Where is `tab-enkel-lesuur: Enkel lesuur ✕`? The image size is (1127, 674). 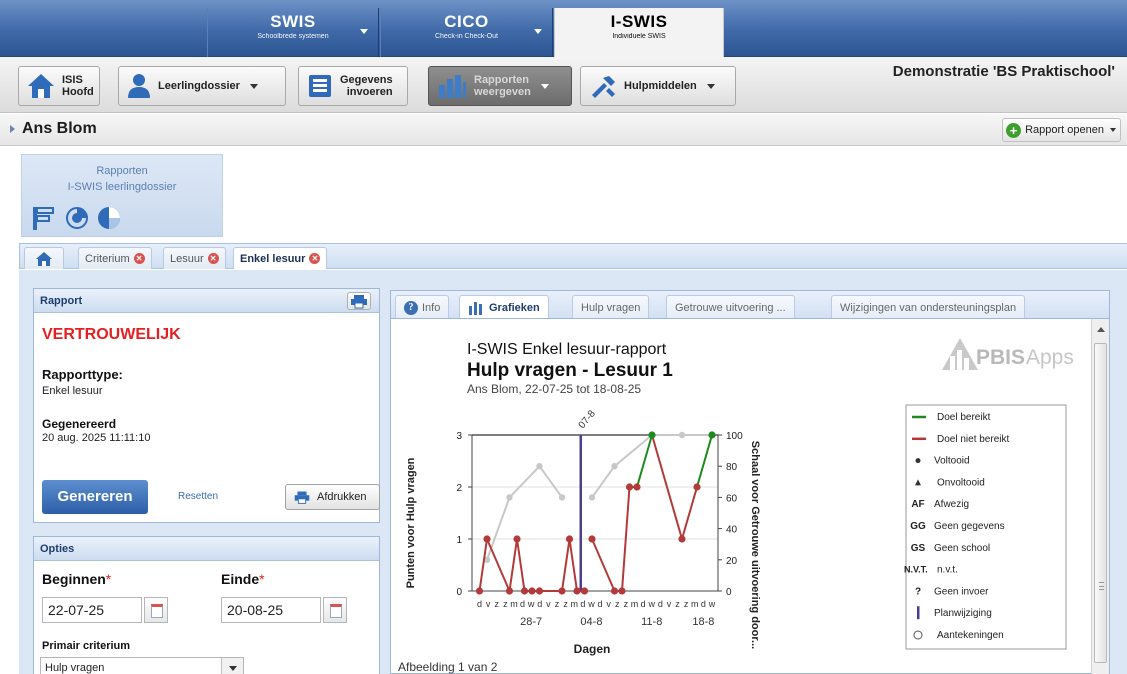 tab-enkel-lesuur: Enkel lesuur ✕ is located at coordinates (280, 258).